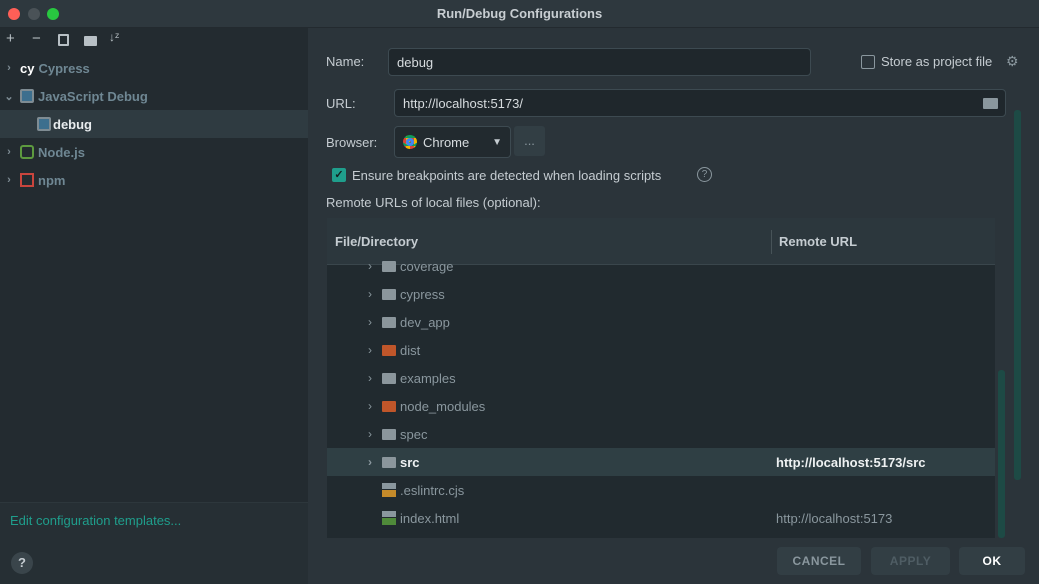 The width and height of the screenshot is (1039, 584). Describe the element at coordinates (910, 561) in the screenshot. I see `apply-button: APPLY` at that location.